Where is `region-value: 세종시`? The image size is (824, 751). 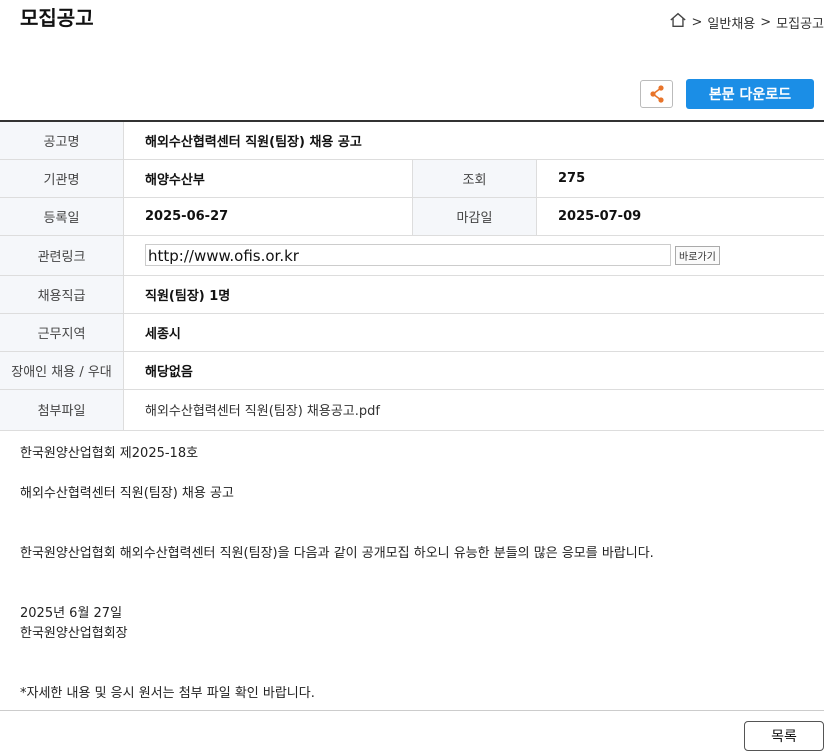
region-value: 세종시 is located at coordinates (473, 332).